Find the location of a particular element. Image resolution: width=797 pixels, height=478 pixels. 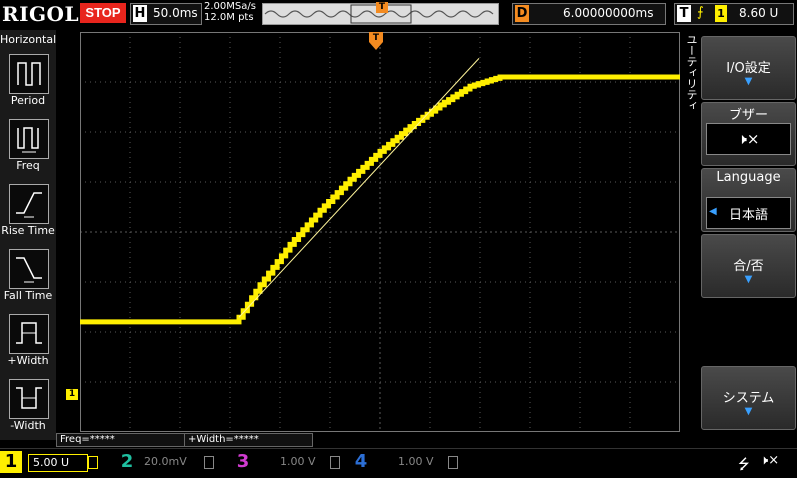

language-value-box: ◀ 日本語 is located at coordinates (748, 213).